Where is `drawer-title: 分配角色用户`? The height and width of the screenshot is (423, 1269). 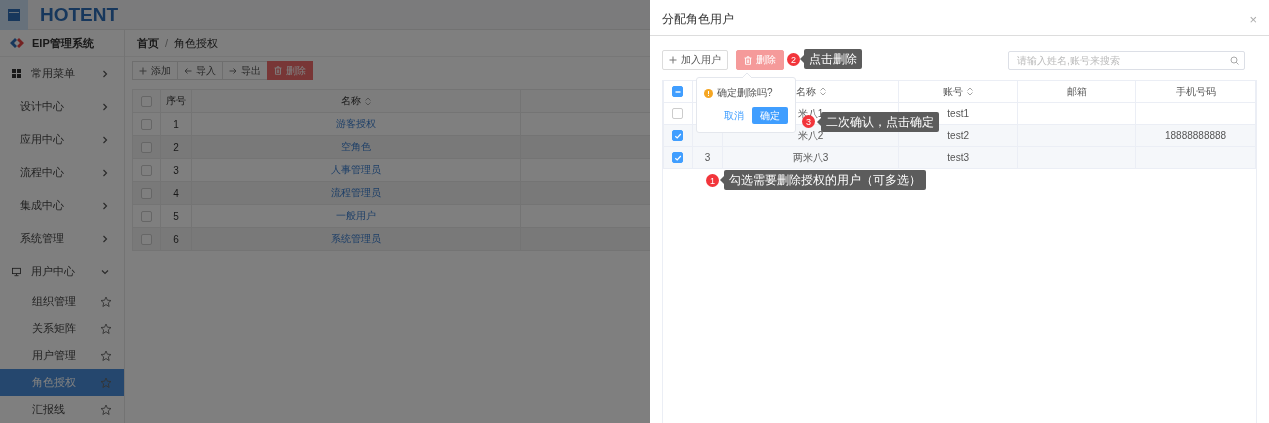
drawer-title: 分配角色用户 is located at coordinates (698, 19).